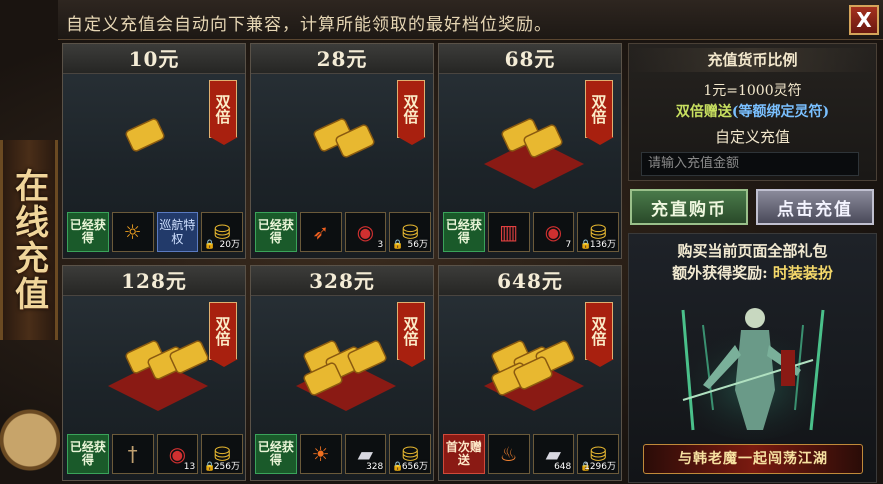 The height and width of the screenshot is (484, 883). What do you see at coordinates (722, 273) in the screenshot?
I see `promo-line2-prefix: 额外获得奖励:` at bounding box center [722, 273].